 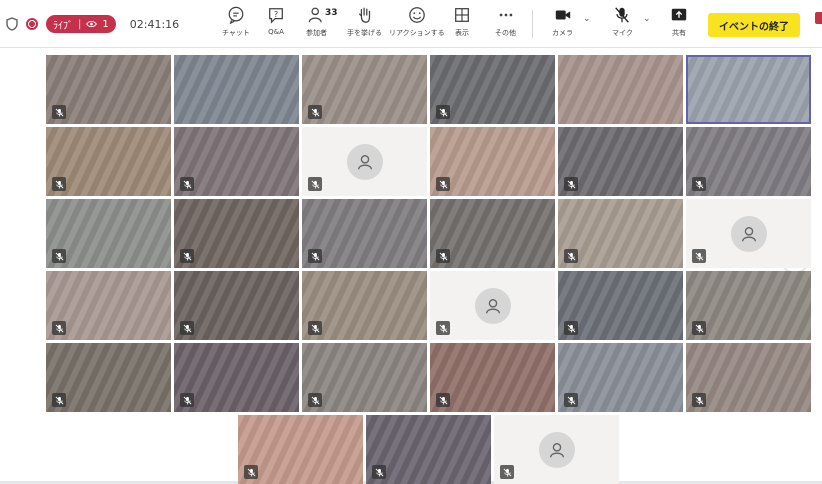 I want to click on recording-icon, so click(x=32, y=24).